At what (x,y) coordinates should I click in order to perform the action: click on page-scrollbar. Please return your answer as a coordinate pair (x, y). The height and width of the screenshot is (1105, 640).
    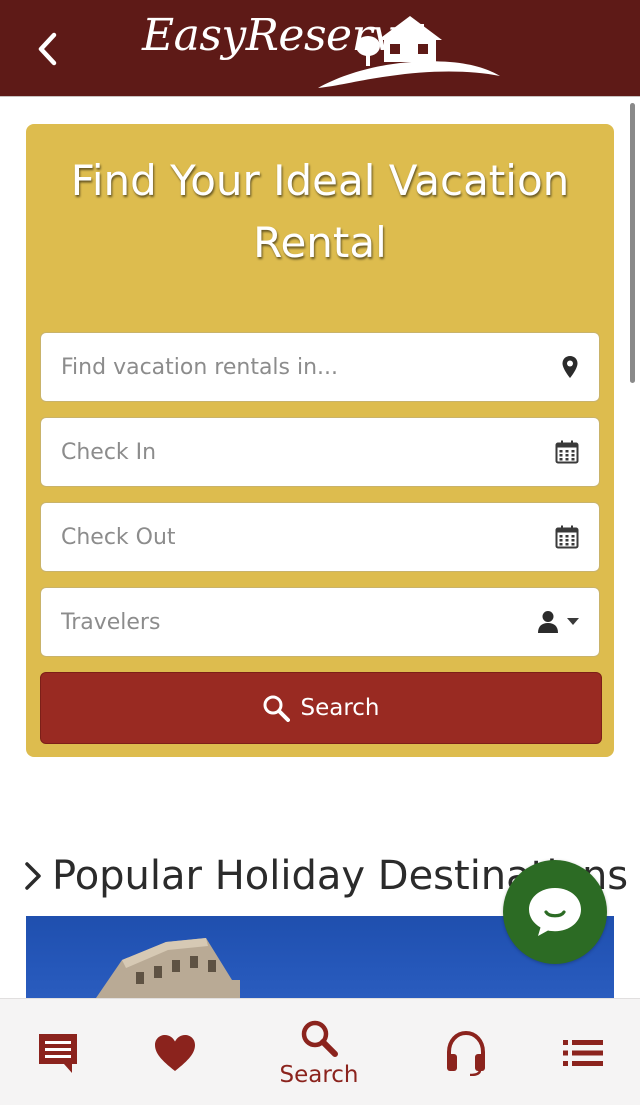
    Looking at the image, I should click on (632, 243).